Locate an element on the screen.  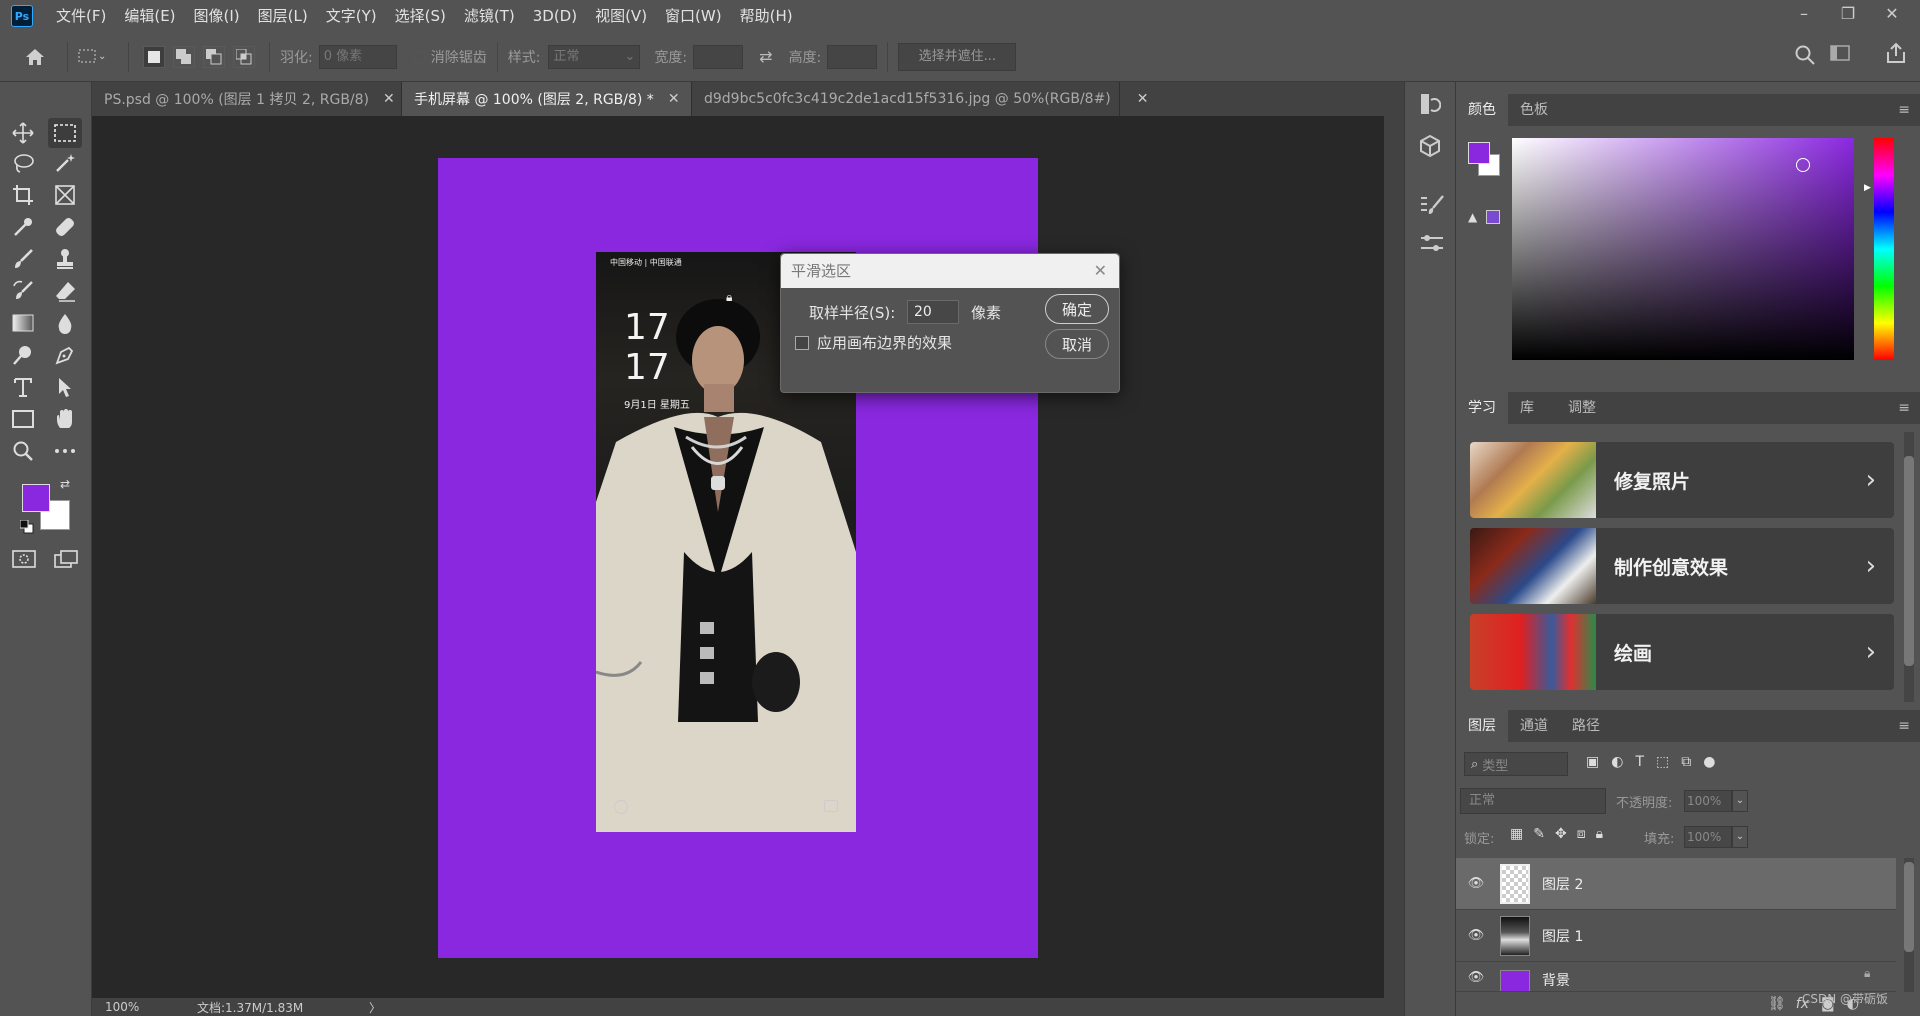
canvas-vertical-scrollbar is located at coordinates (1394, 557).